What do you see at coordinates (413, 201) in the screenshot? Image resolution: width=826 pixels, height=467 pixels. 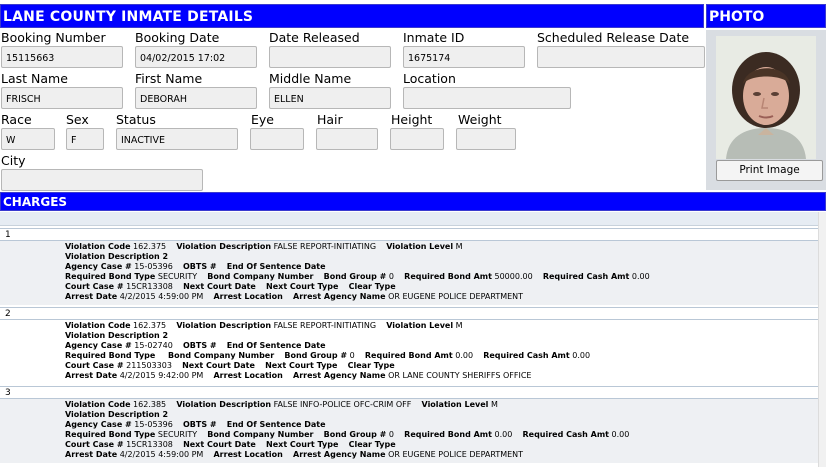 I see `charges-header: CHARGES` at bounding box center [413, 201].